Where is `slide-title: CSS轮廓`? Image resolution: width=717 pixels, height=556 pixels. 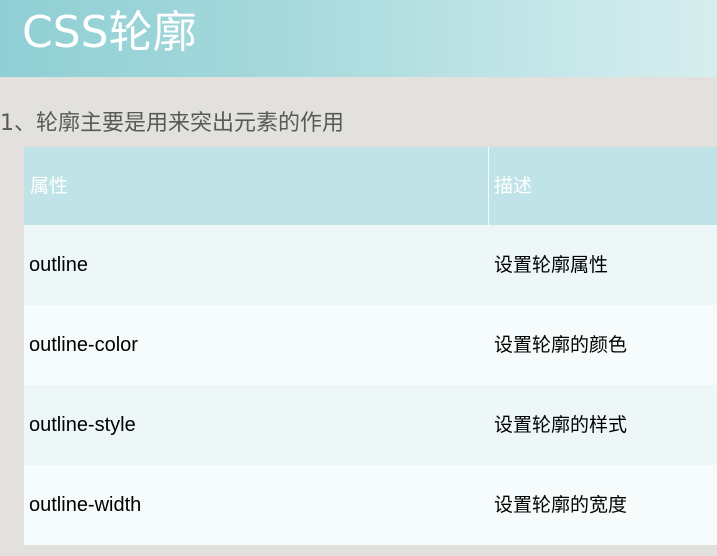
slide-title: CSS轮廓 is located at coordinates (109, 32).